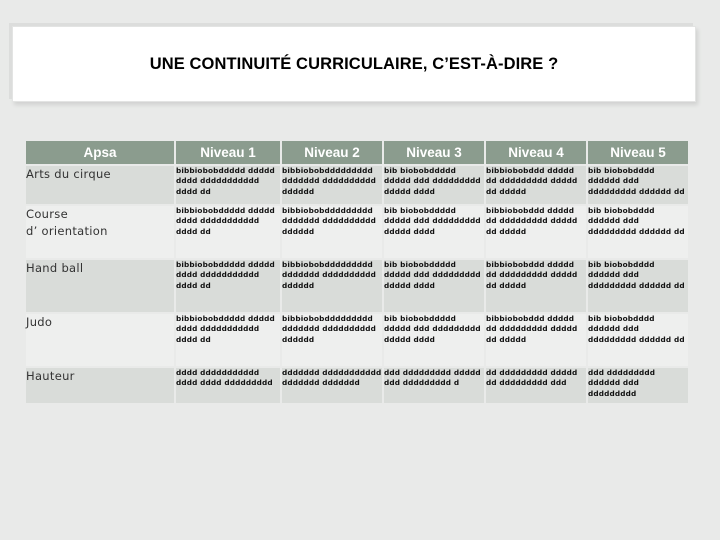 The image size is (720, 540). What do you see at coordinates (638, 385) in the screenshot?
I see `cell-niveau-5: ddd ddddddddd dddddd ddd ddddddddd` at bounding box center [638, 385].